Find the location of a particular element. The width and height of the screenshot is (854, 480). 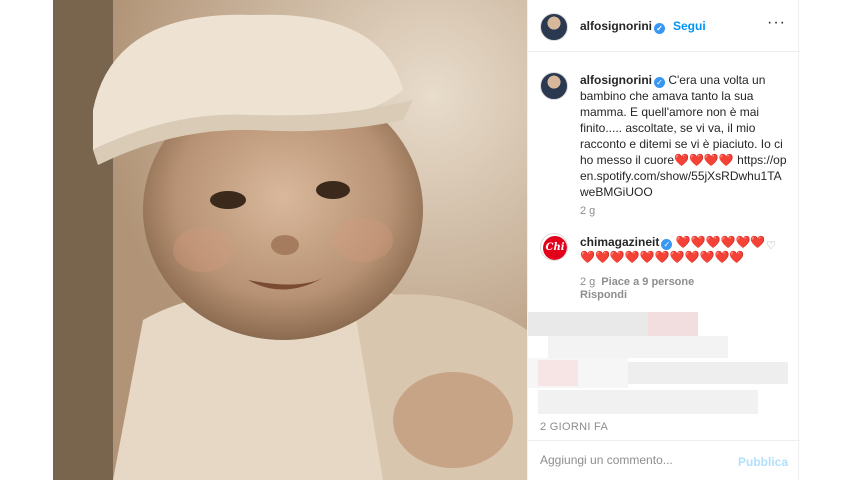

publish-button: Pubblica is located at coordinates (763, 462).